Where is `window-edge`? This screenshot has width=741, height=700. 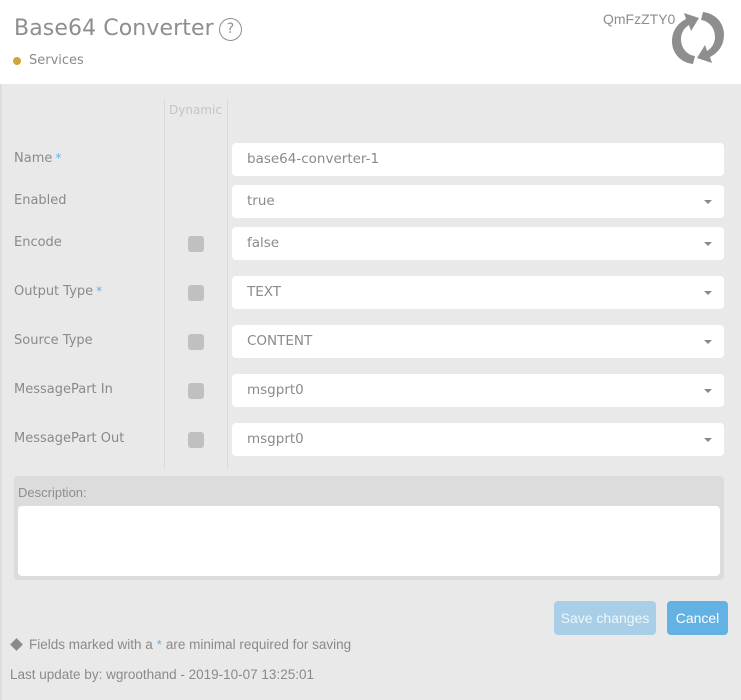
window-edge is located at coordinates (1, 350).